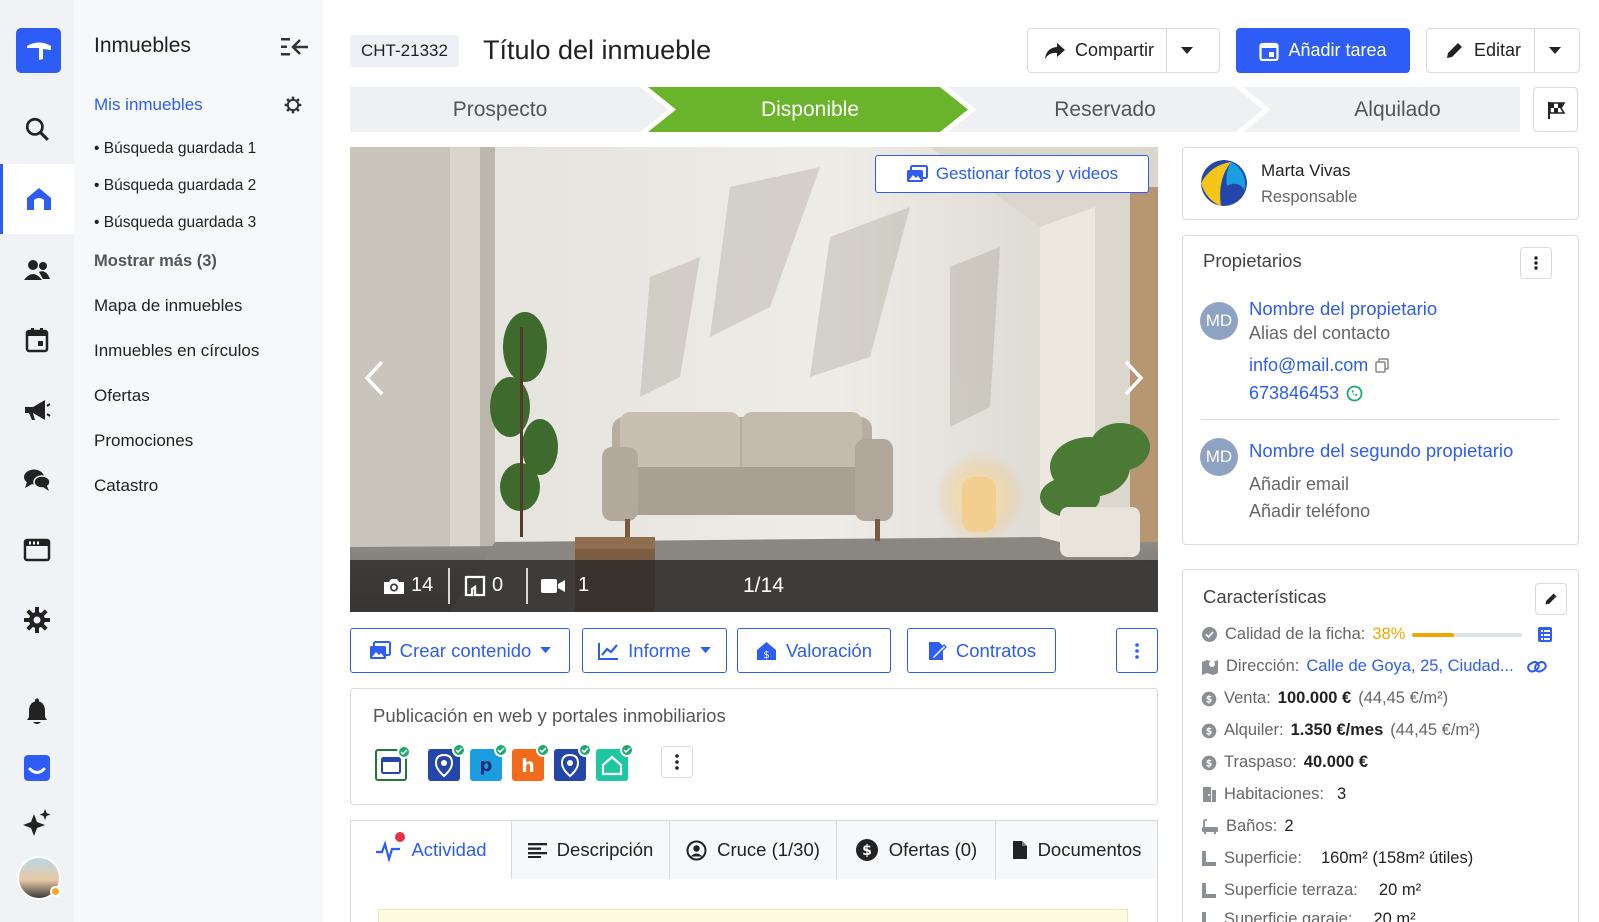 This screenshot has height=922, width=1599. Describe the element at coordinates (37, 712) in the screenshot. I see `bell-icon` at that location.